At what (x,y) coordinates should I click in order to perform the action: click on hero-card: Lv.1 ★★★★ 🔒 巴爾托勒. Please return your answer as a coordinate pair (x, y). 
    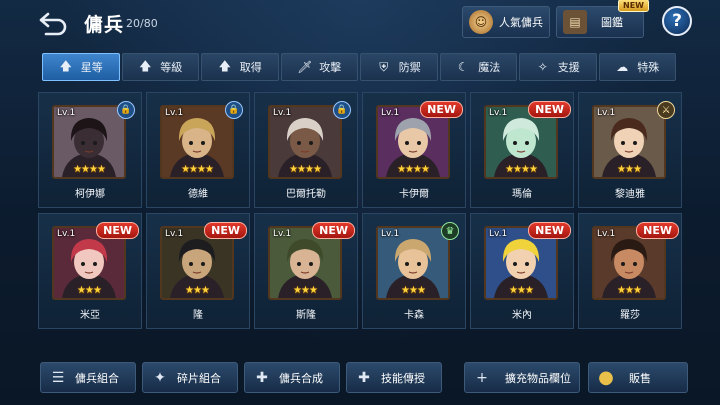
    Looking at the image, I should click on (306, 150).